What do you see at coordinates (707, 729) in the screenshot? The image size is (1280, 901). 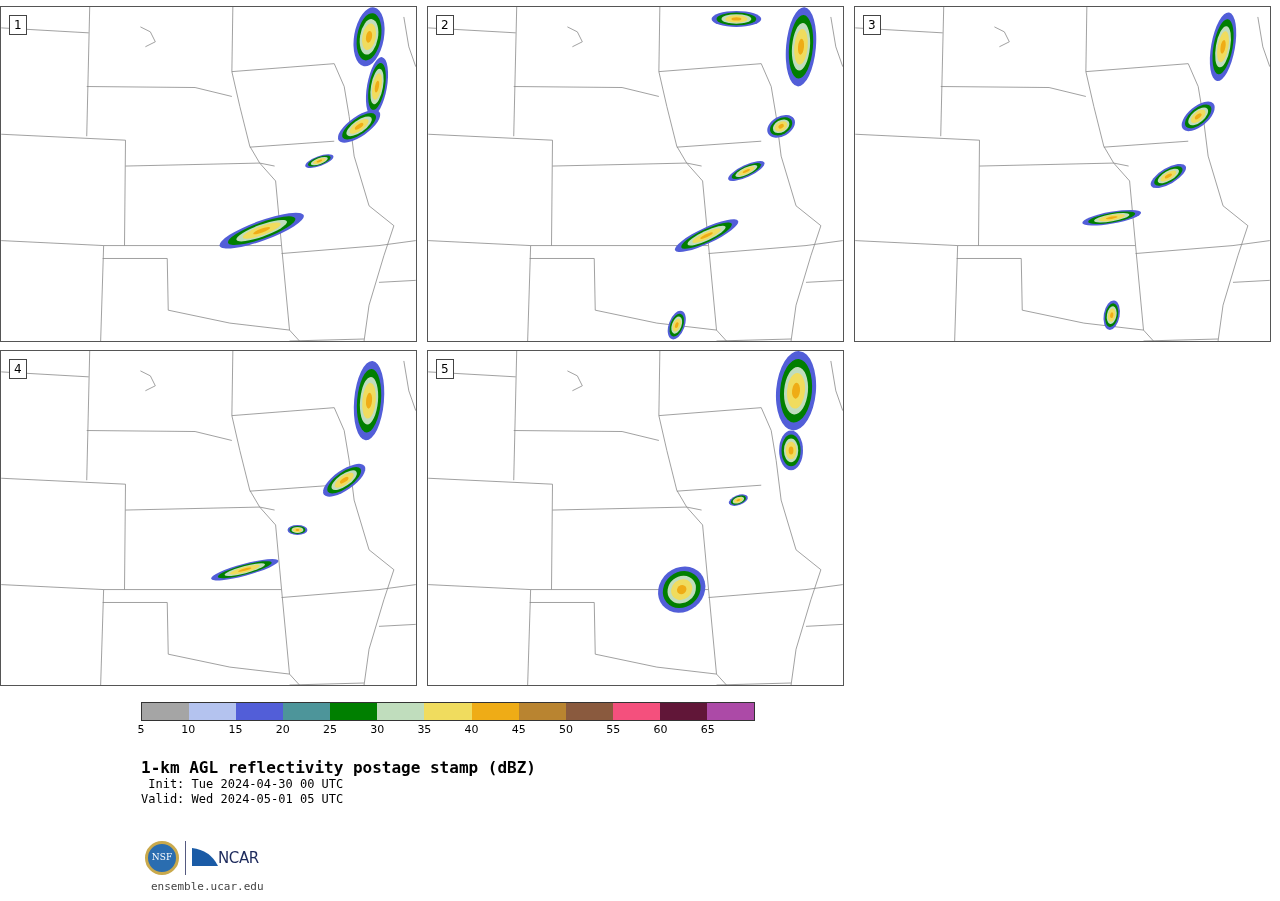 I see `tick-label: 65` at bounding box center [707, 729].